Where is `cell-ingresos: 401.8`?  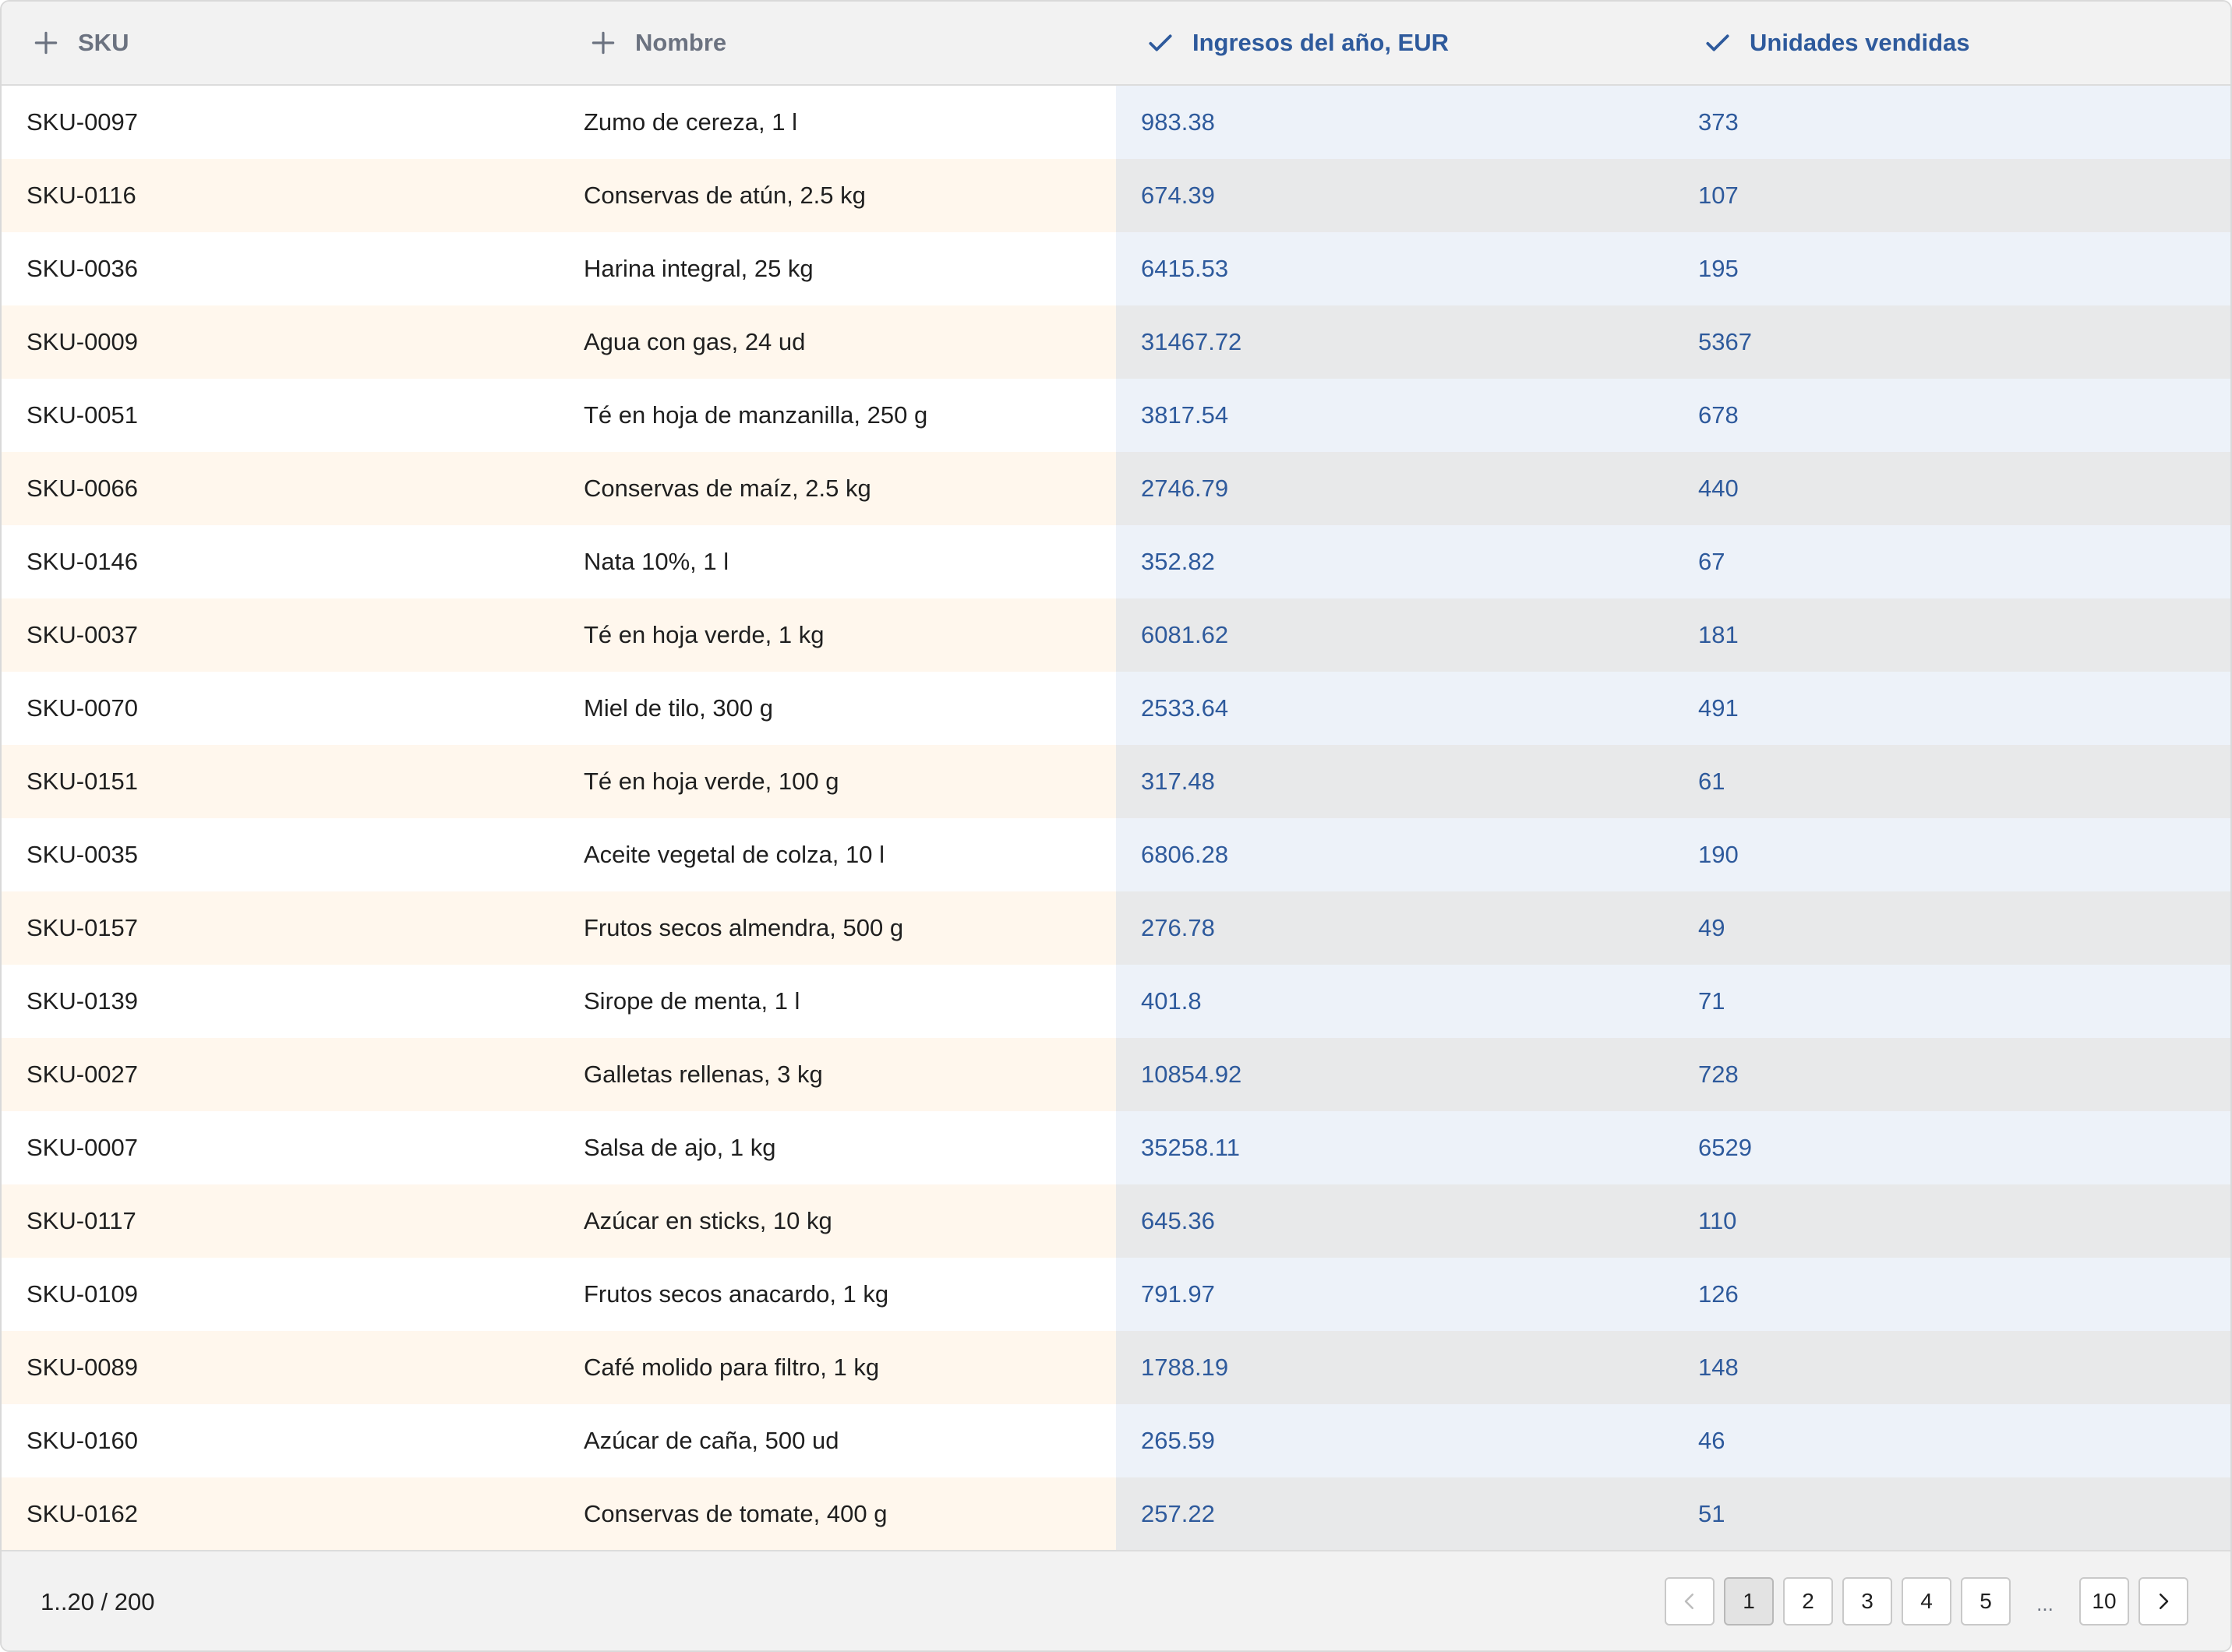 cell-ingresos: 401.8 is located at coordinates (1394, 1002).